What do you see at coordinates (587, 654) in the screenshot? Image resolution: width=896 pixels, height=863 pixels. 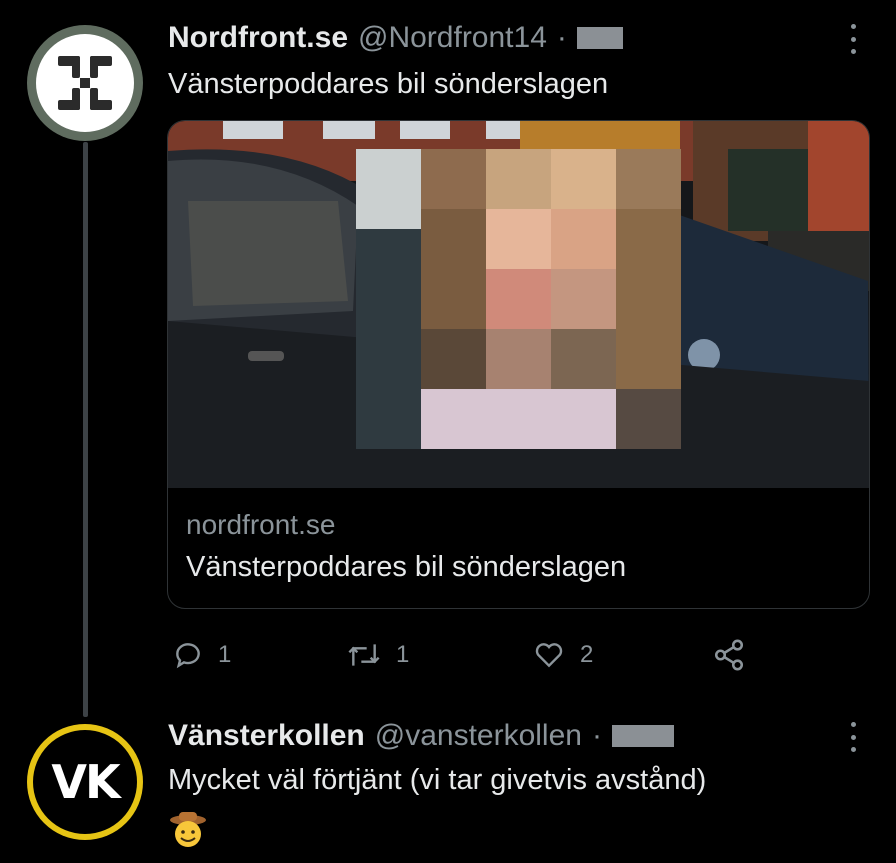 I see `like-count: 2` at bounding box center [587, 654].